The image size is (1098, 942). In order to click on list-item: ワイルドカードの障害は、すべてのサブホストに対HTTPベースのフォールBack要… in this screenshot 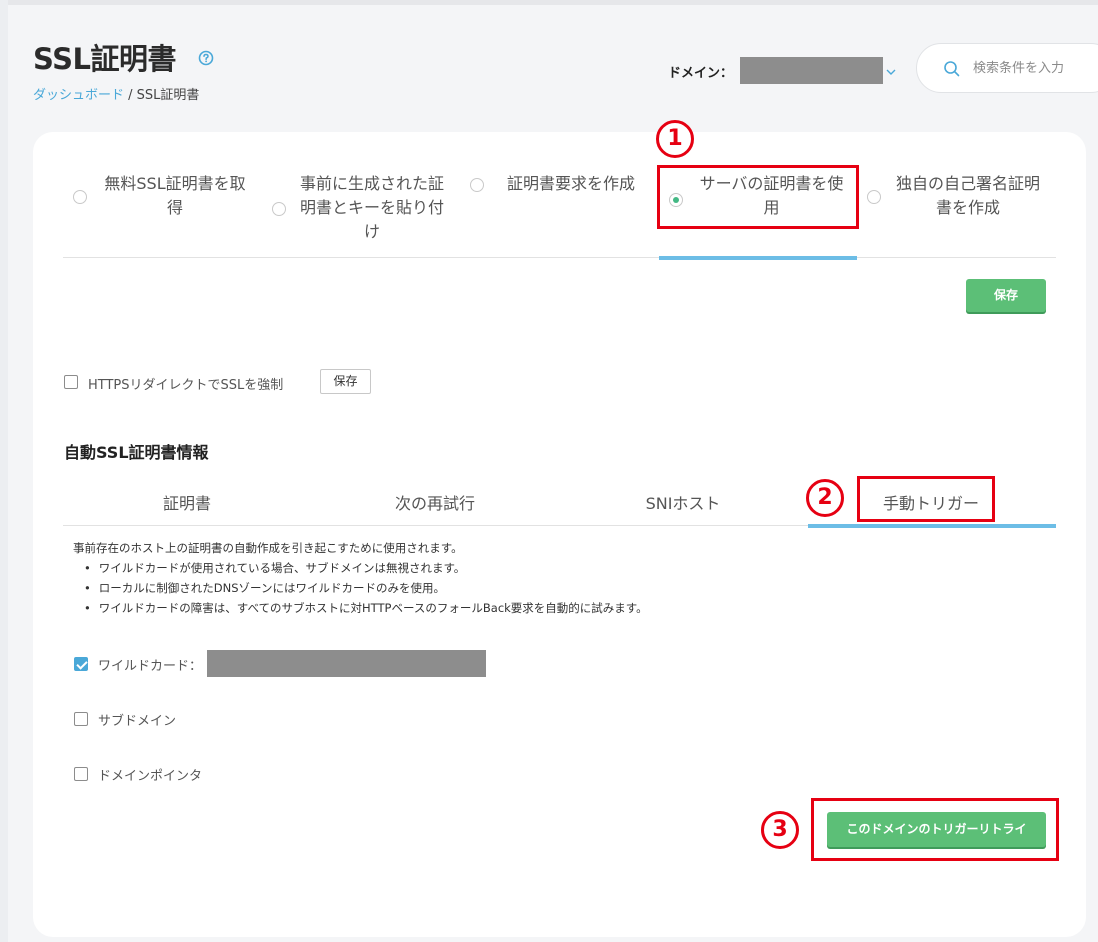, I will do `click(366, 608)`.